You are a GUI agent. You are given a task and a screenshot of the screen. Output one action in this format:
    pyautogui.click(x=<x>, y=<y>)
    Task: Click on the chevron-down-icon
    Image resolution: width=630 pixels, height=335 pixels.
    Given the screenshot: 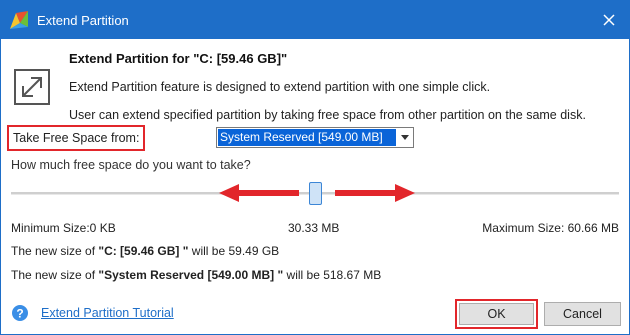 What is the action you would take?
    pyautogui.click(x=405, y=137)
    